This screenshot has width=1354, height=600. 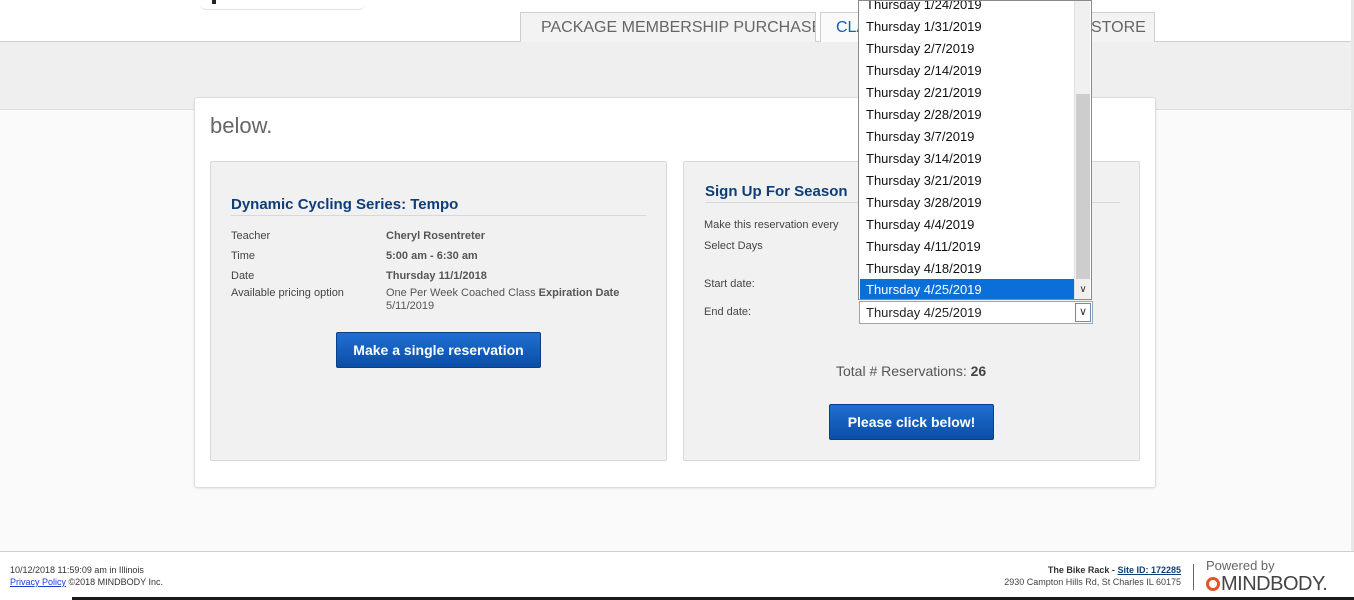 I want to click on select-days-label: Select Days, so click(x=733, y=246).